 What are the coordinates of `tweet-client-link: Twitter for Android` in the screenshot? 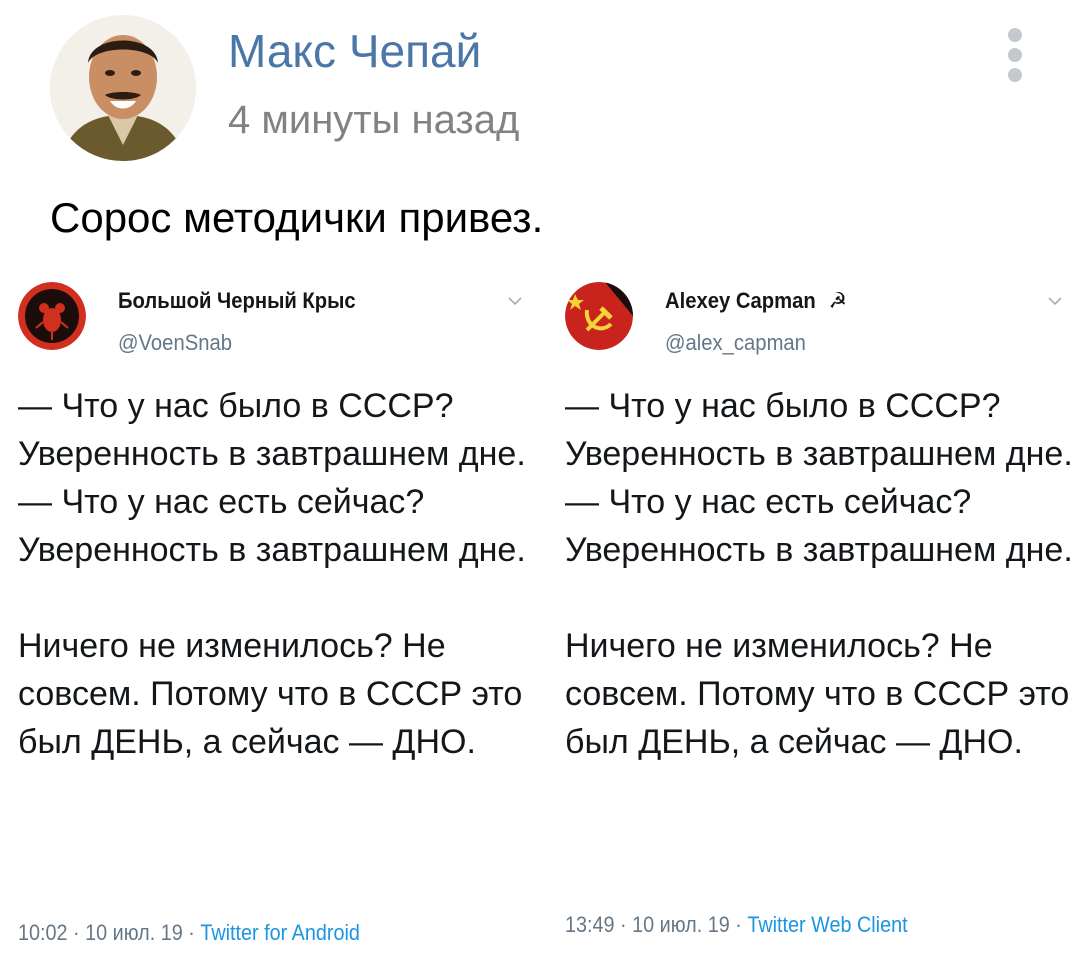 It's located at (280, 932).